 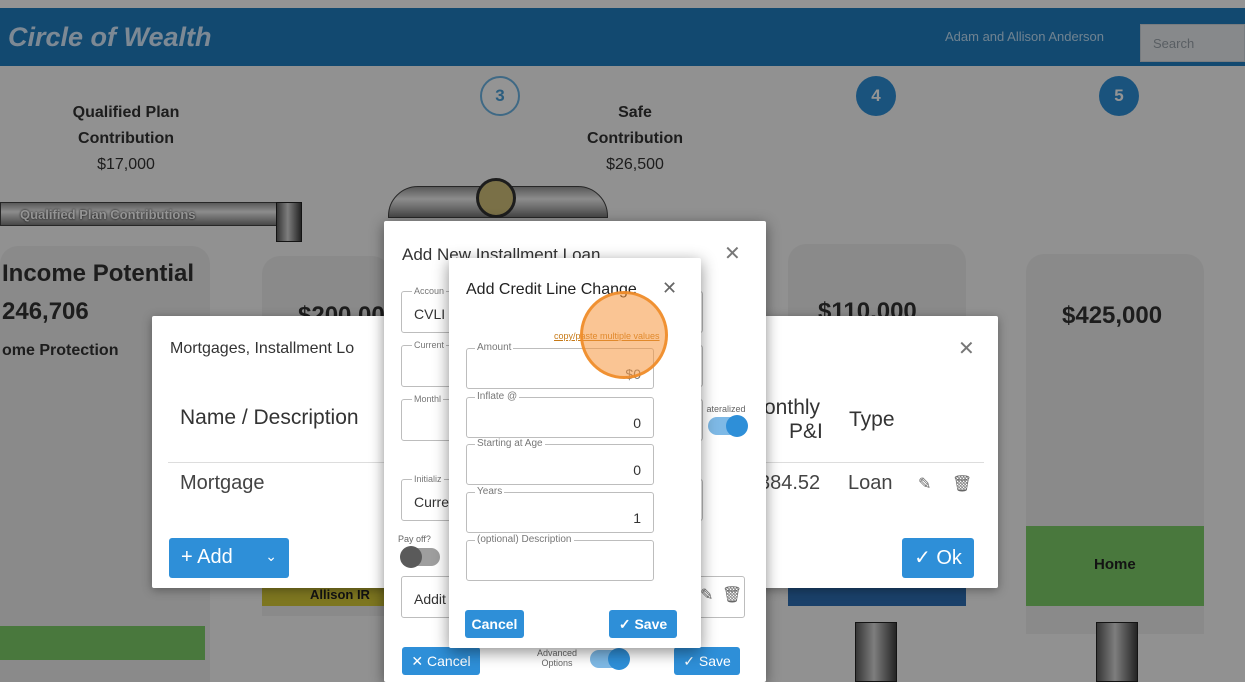 I want to click on column-monthly: onthly, so click(x=792, y=407).